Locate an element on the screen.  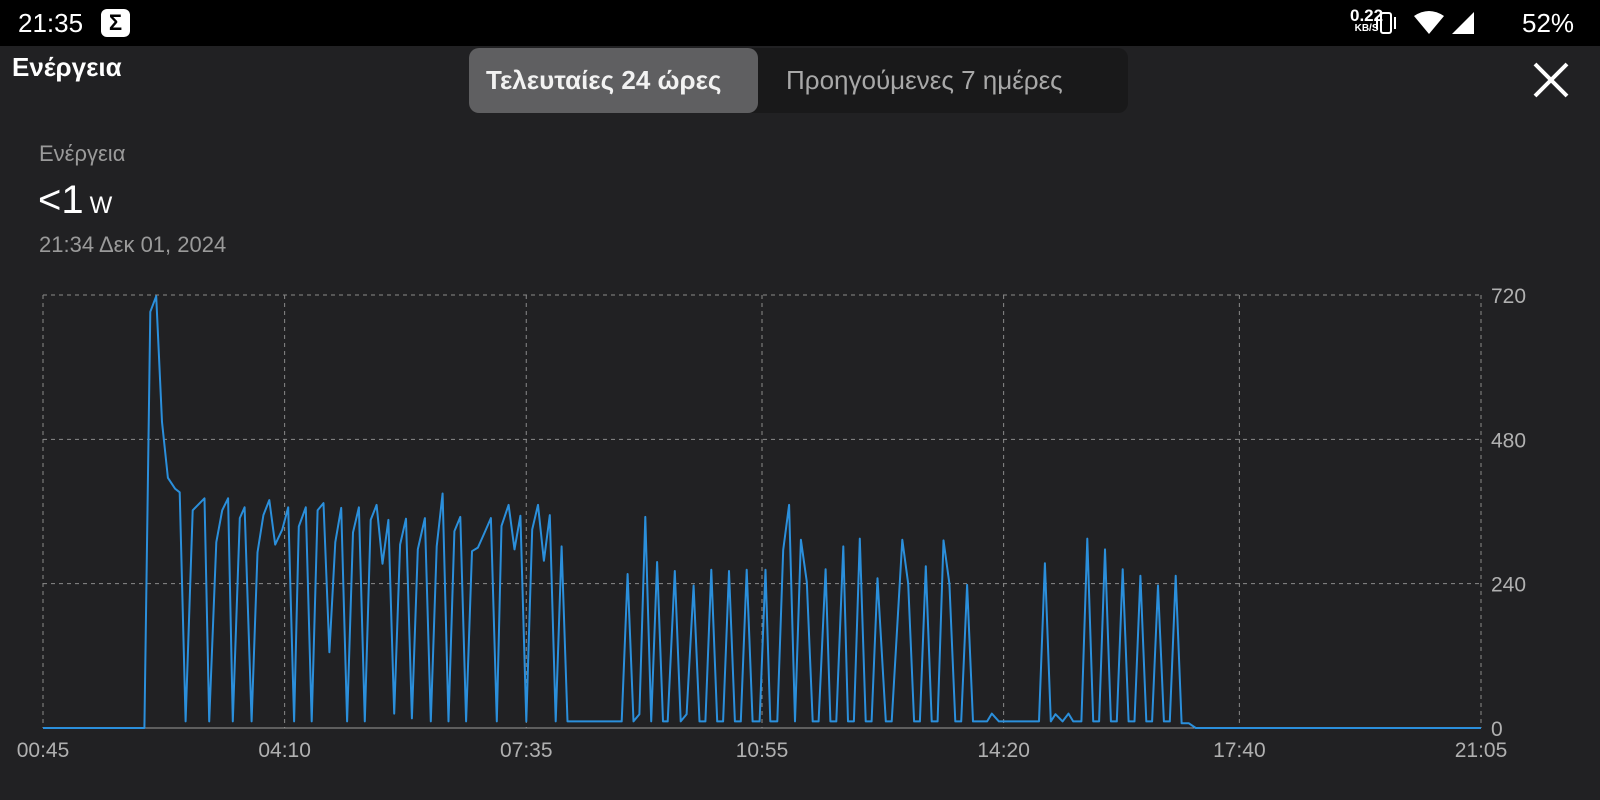
x-tick-label: 17:40 is located at coordinates (1239, 750).